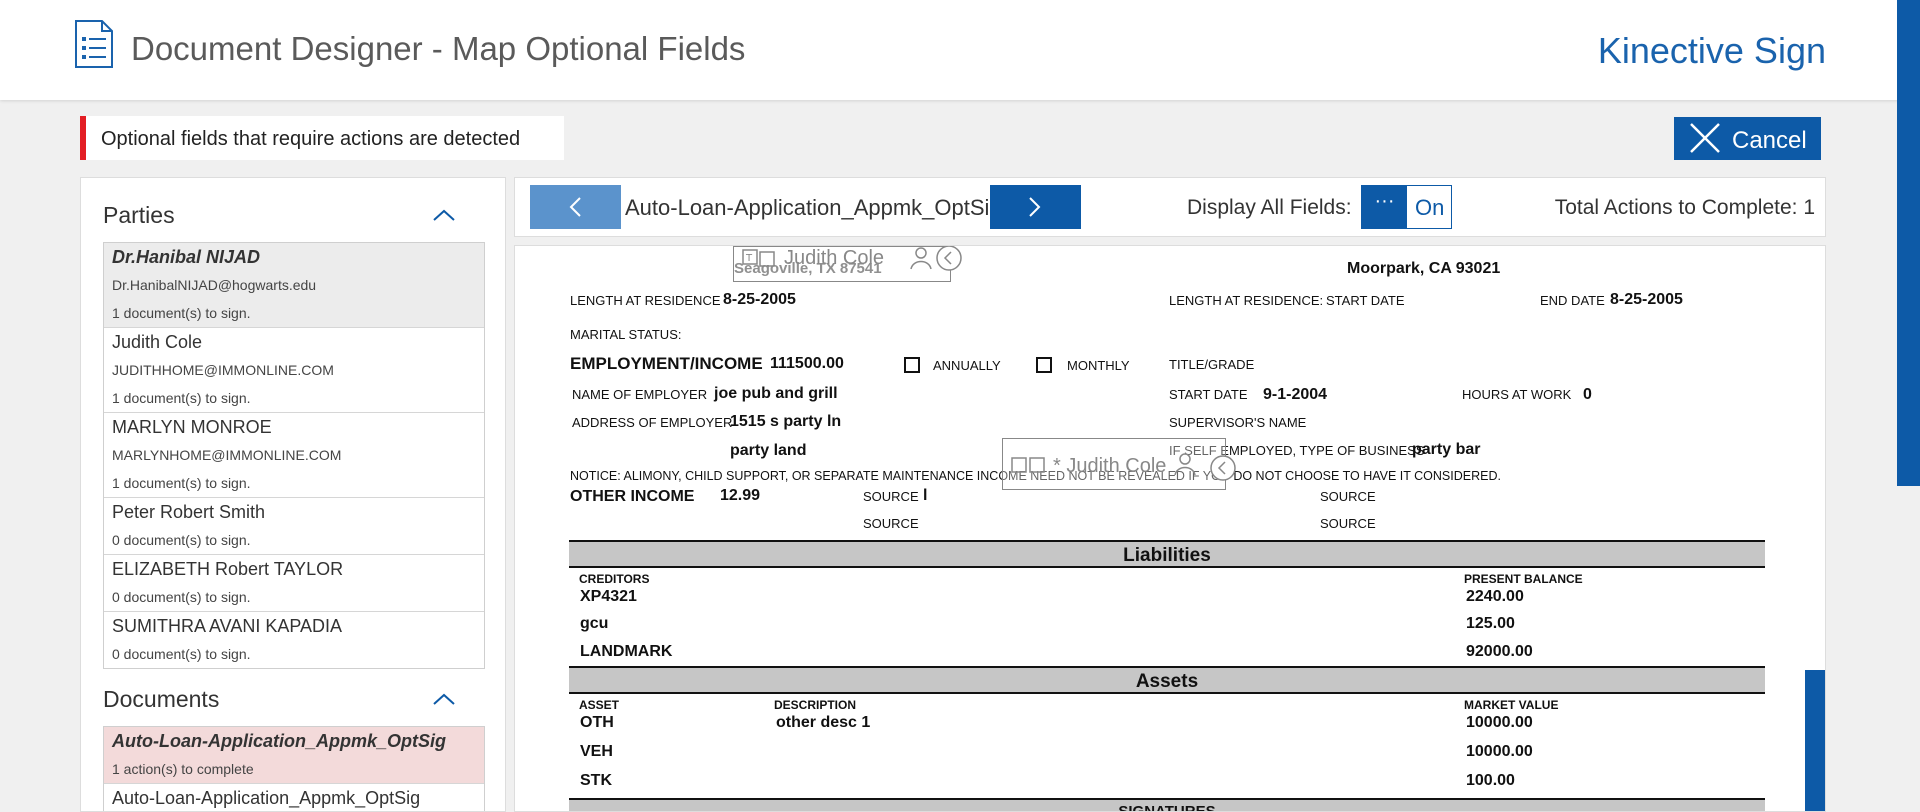  What do you see at coordinates (1446, 449) in the screenshot?
I see `self-employed-value: party bar` at bounding box center [1446, 449].